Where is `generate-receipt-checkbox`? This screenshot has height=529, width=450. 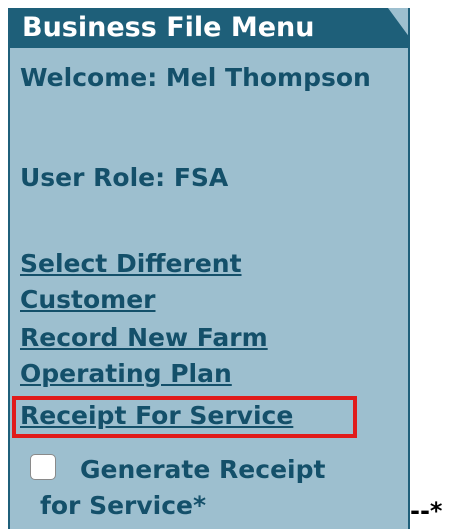 generate-receipt-checkbox is located at coordinates (43, 467).